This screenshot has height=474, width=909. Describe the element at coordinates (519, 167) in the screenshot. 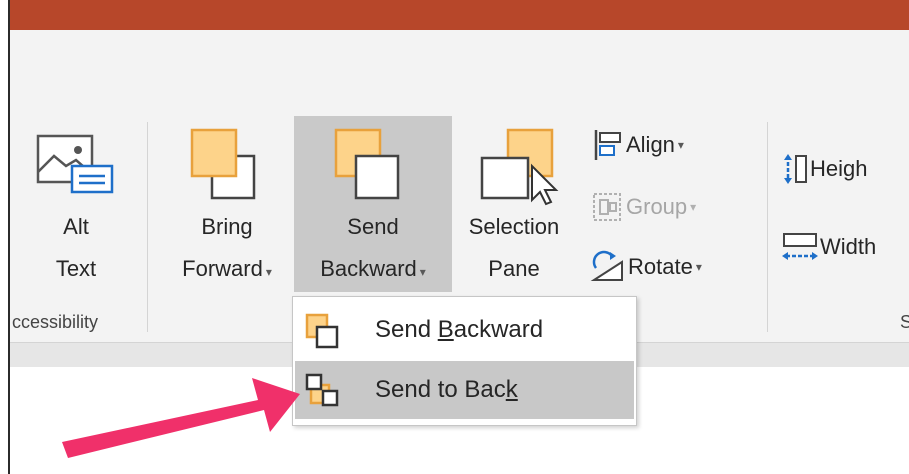

I see `selection-pane-icon` at that location.